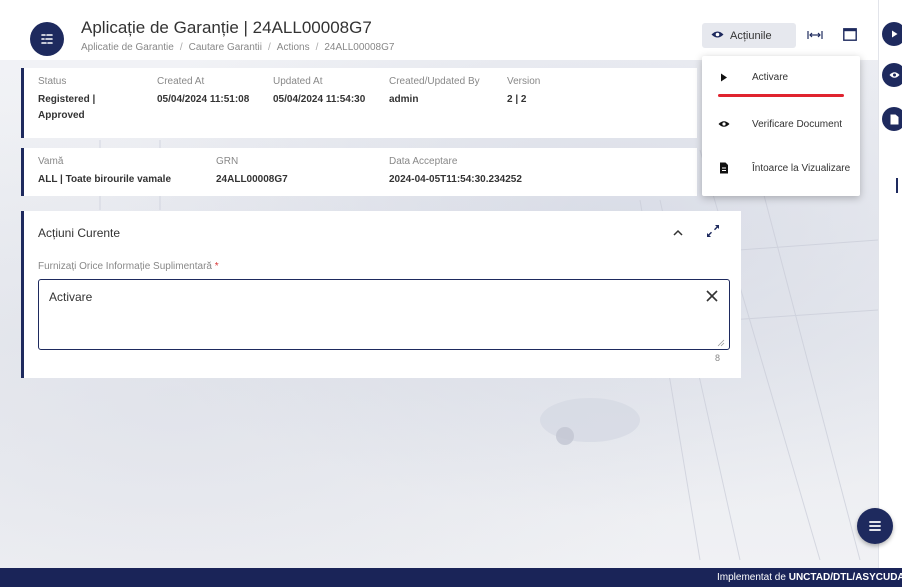 The width and height of the screenshot is (902, 587). I want to click on status-value: Registered | Approved, so click(67, 107).